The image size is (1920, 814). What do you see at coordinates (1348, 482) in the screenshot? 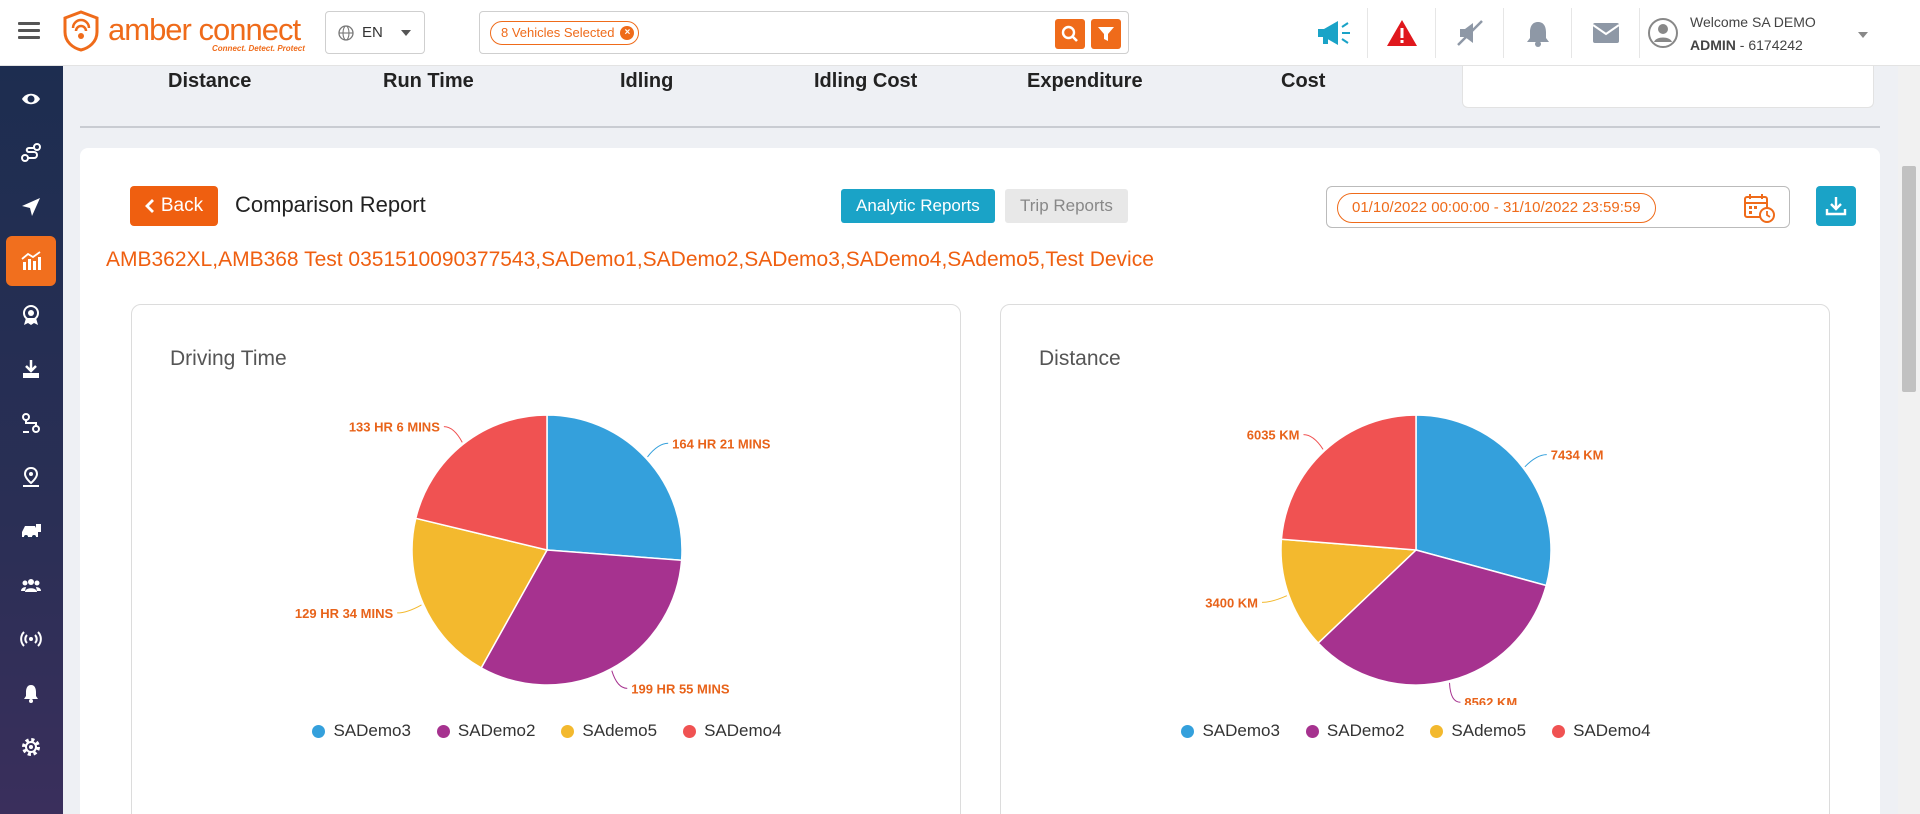
I see `pie-slice-sademo4` at bounding box center [1348, 482].